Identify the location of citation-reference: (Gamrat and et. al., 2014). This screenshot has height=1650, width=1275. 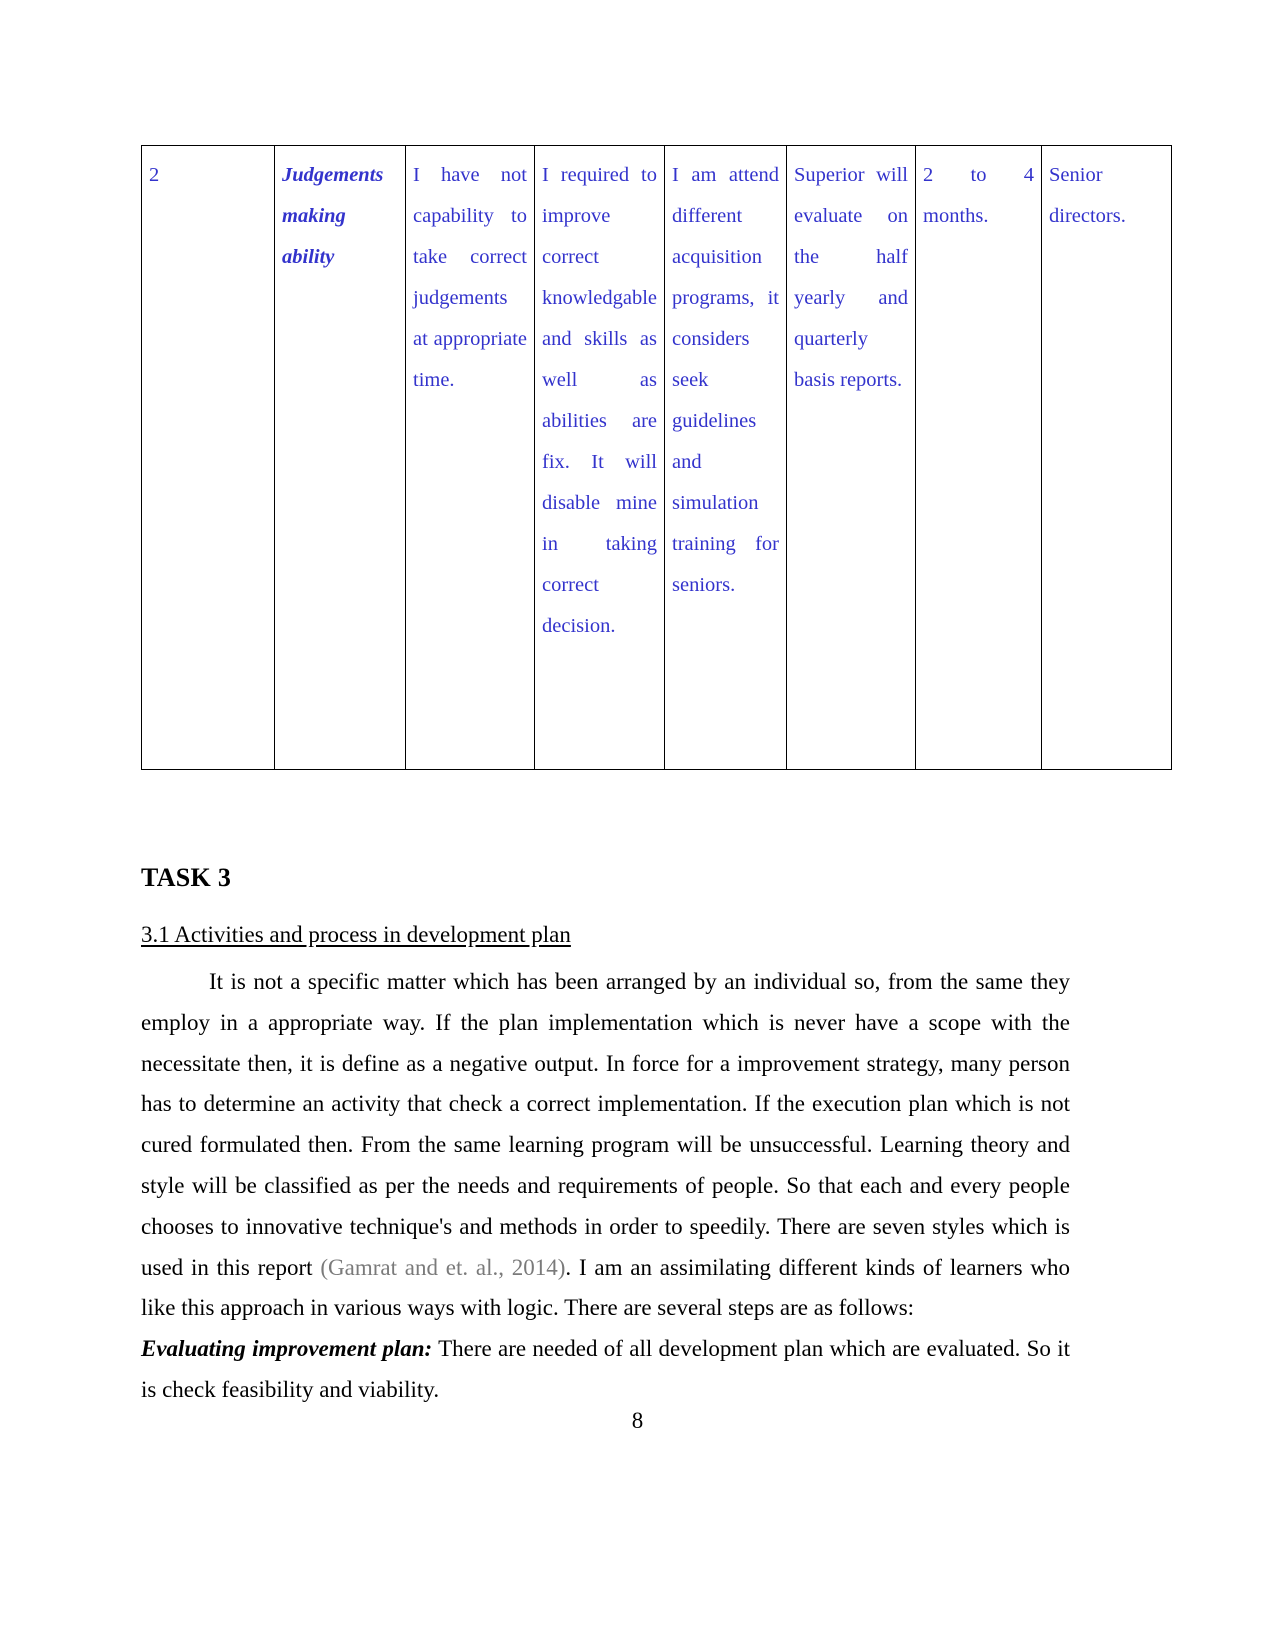
(443, 1267).